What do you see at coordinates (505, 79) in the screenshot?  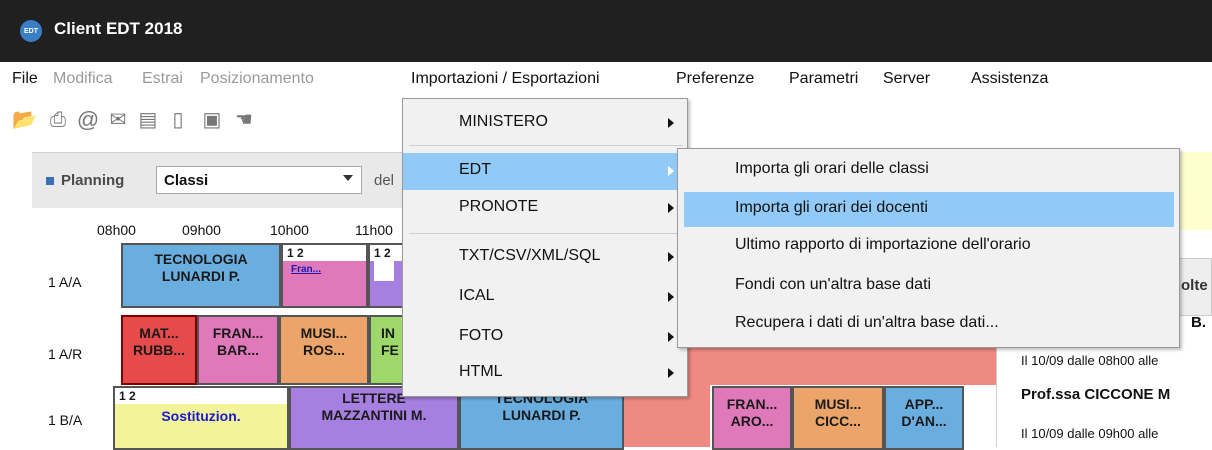 I see `menu-importazioni: Importazioni / Esportazioni` at bounding box center [505, 79].